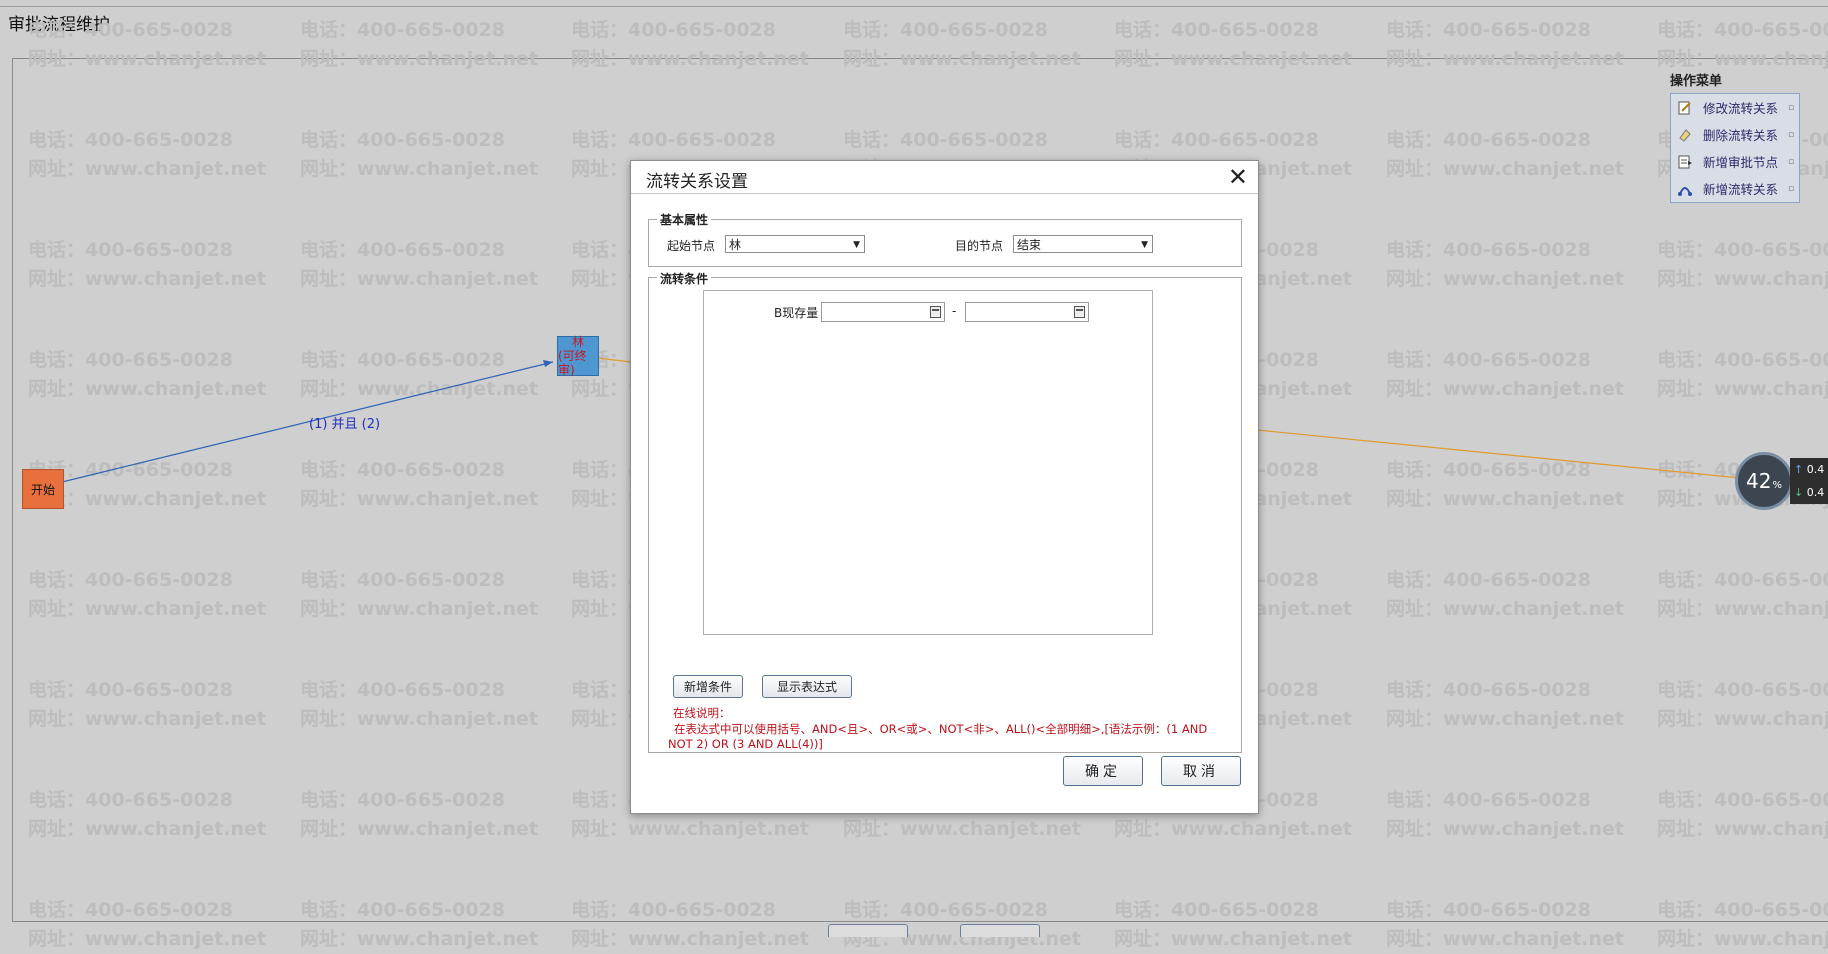 The width and height of the screenshot is (1828, 954). What do you see at coordinates (548, 363) in the screenshot?
I see `edge-arrowhead` at bounding box center [548, 363].